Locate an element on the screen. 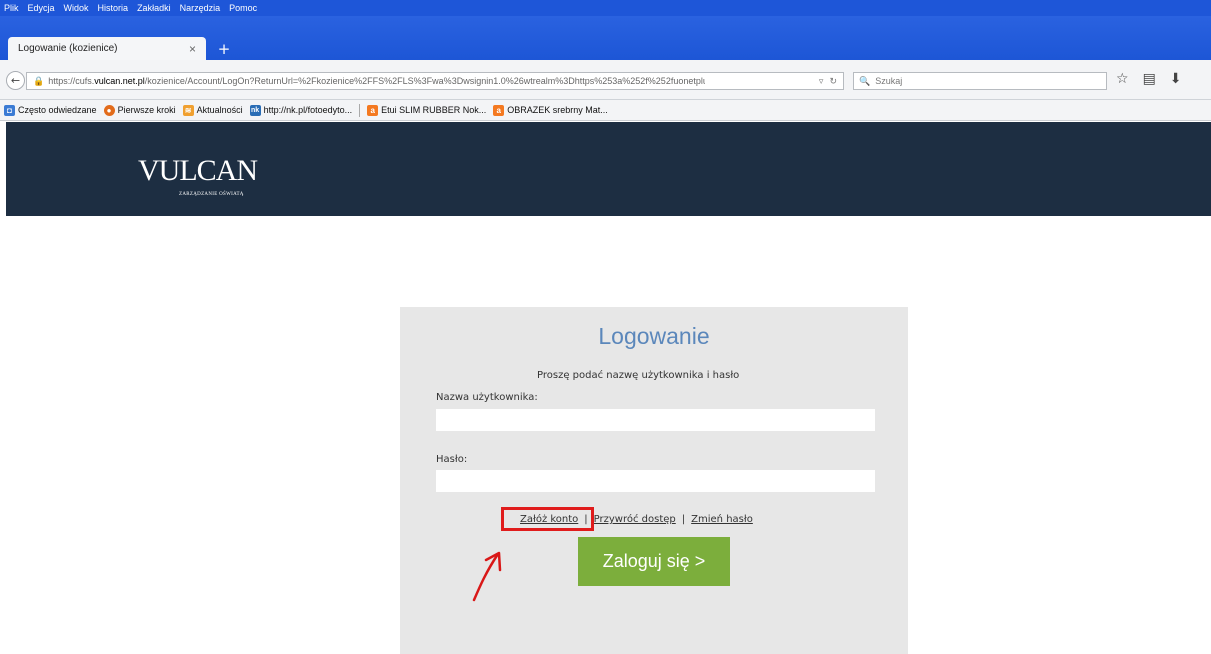 The image size is (1211, 654). bookmark-label: Pierwsze kroki is located at coordinates (146, 110).